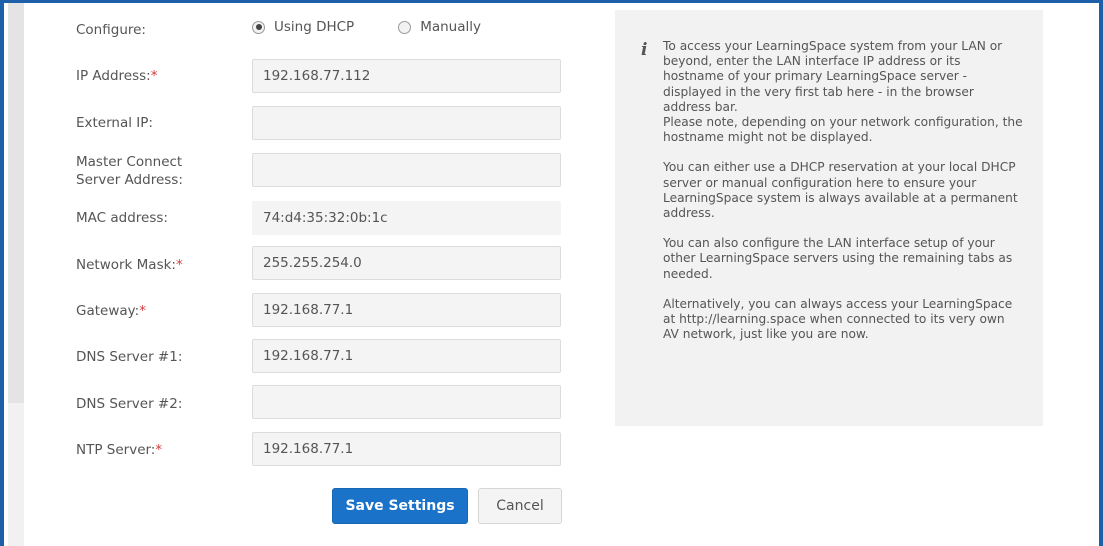 The width and height of the screenshot is (1103, 546). Describe the element at coordinates (258, 27) in the screenshot. I see `radio-dhcp-indicator` at that location.